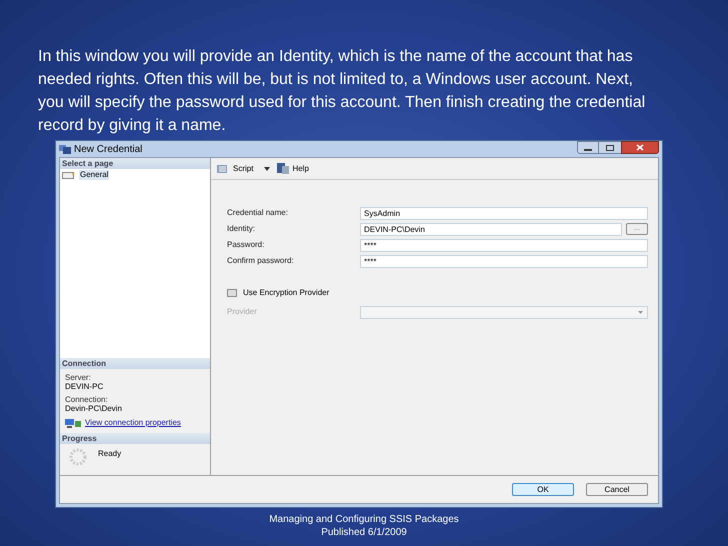 Image resolution: width=728 pixels, height=546 pixels. I want to click on script-icon, so click(223, 169).